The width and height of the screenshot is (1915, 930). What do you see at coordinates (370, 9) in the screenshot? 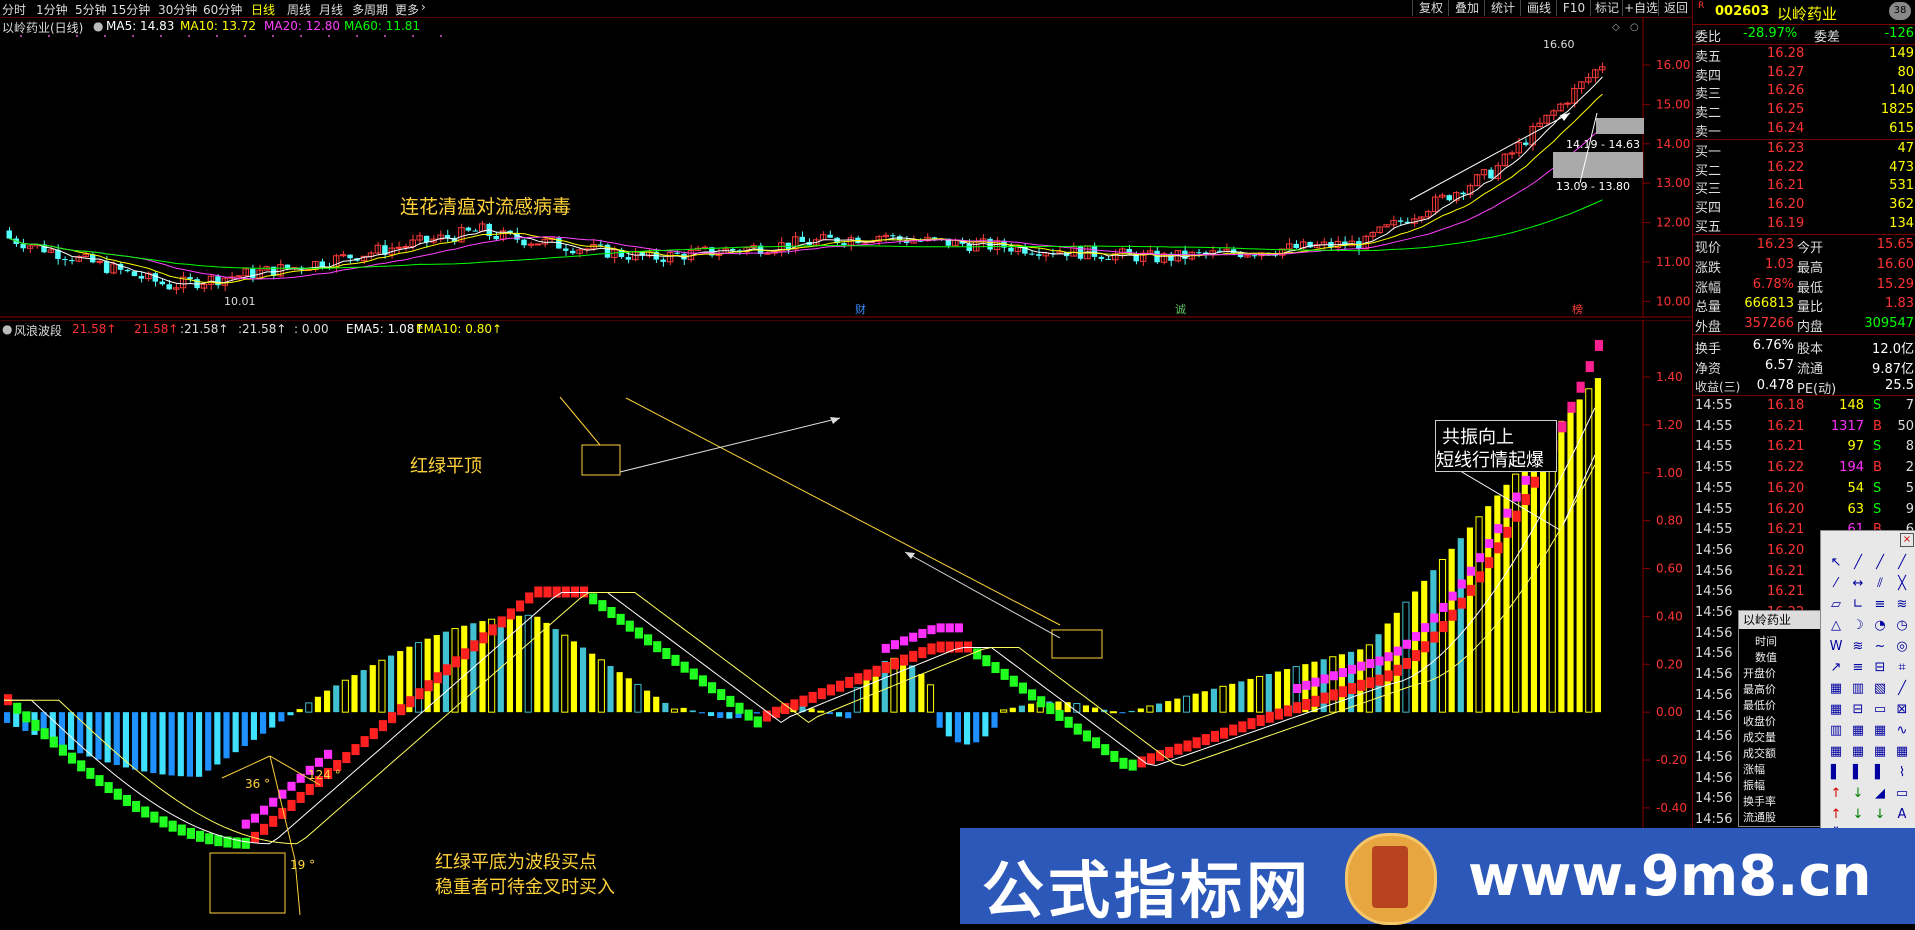
I see `period-tab-9: 多周期` at bounding box center [370, 9].